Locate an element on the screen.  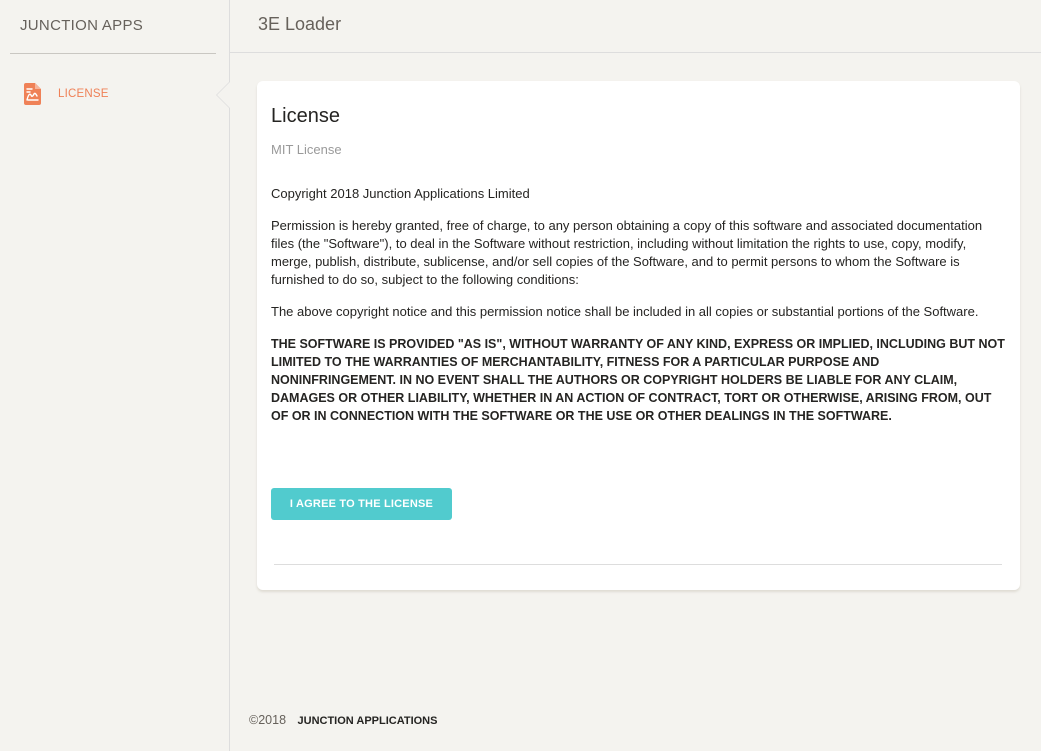
brand: JUNCTION APPS is located at coordinates (113, 27).